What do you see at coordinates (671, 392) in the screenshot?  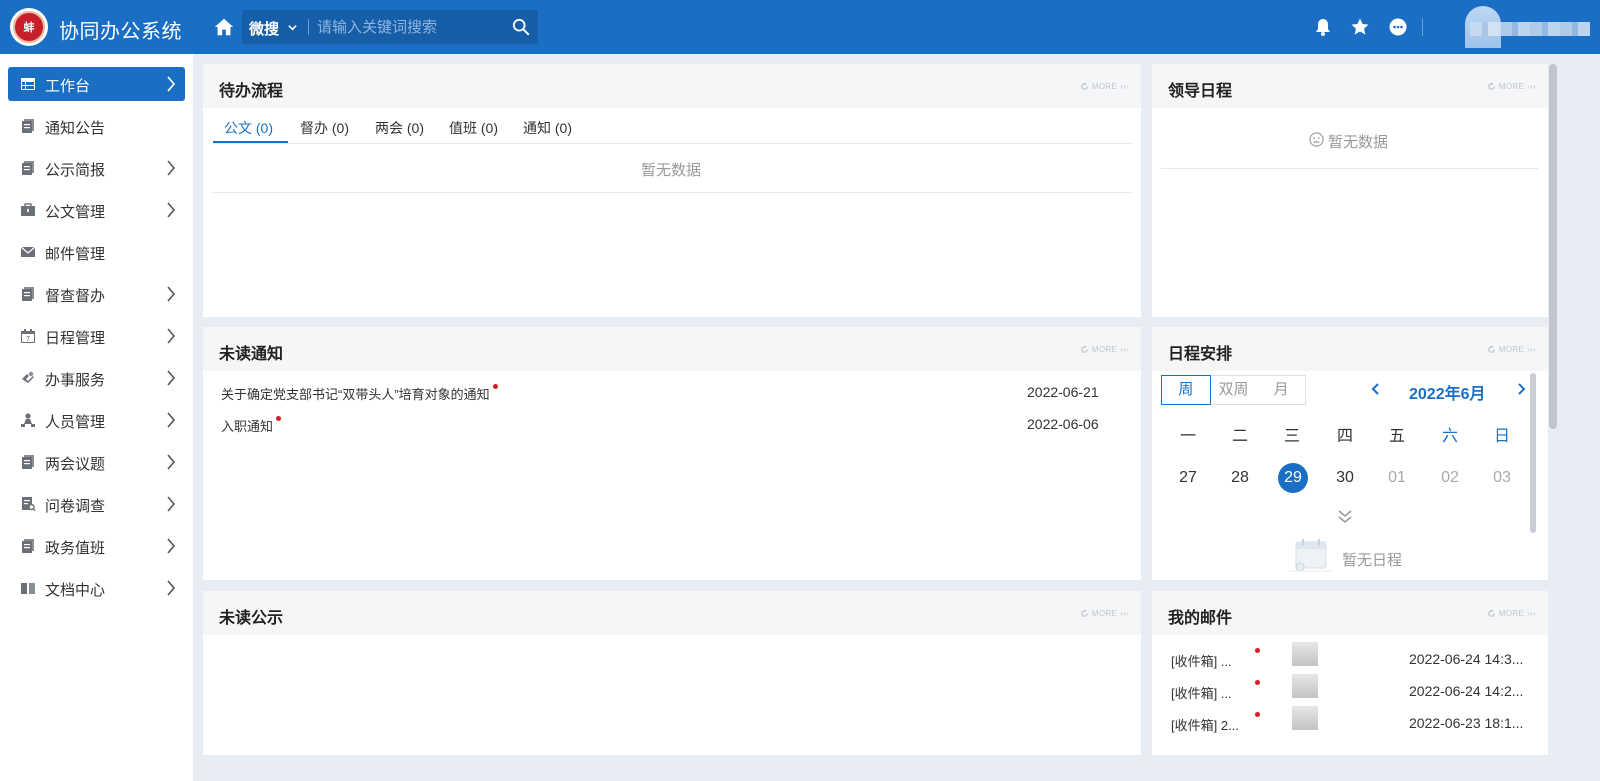 I see `notice-row: 关于确定党支部书记“双带头人”培育对象的通知 2022-06-21` at bounding box center [671, 392].